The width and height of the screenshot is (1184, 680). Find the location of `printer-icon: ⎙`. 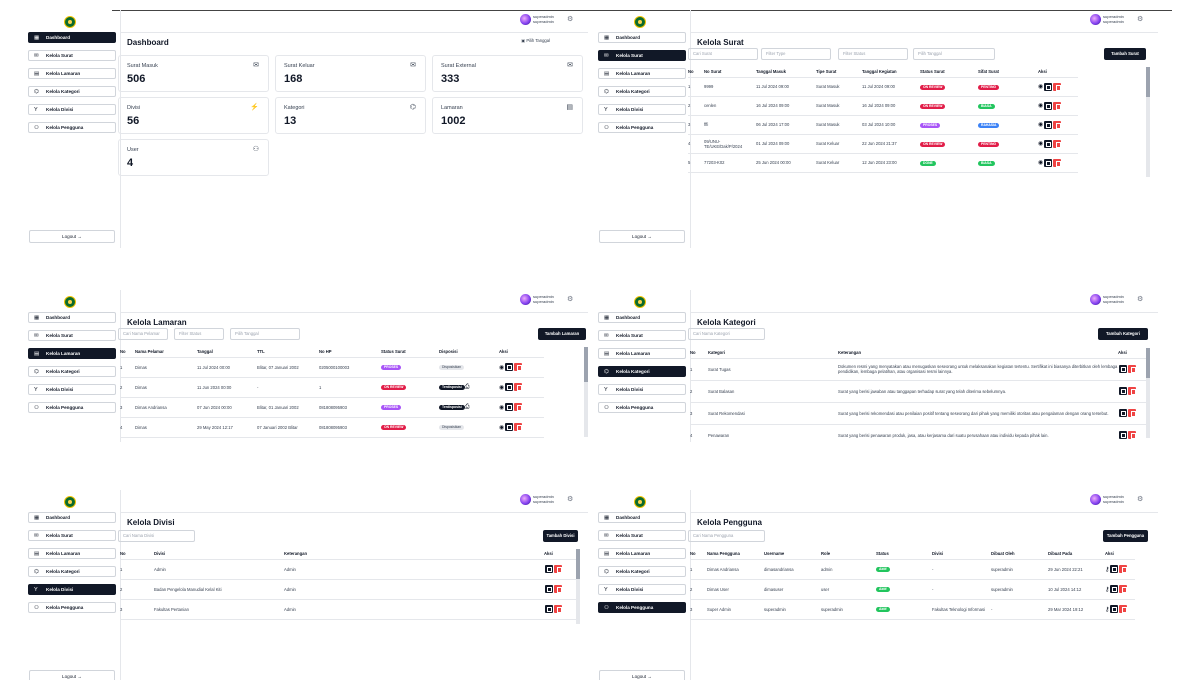

printer-icon: ⎙ is located at coordinates (467, 407).